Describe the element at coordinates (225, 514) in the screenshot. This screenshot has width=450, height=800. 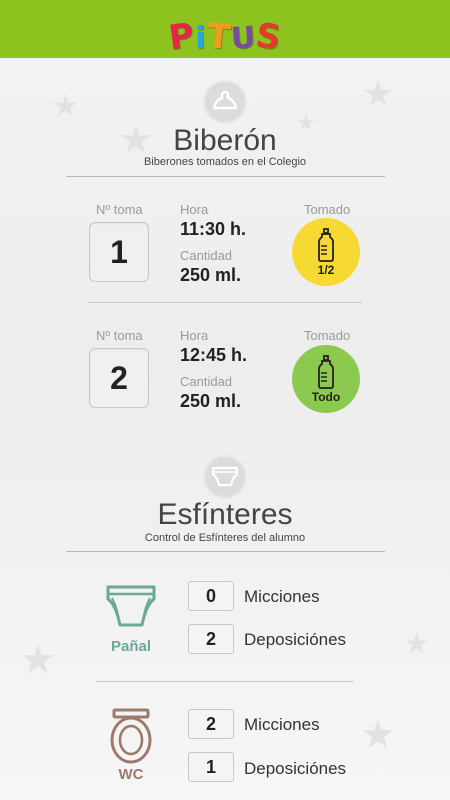
I see `section-title-sphincters: Esfínteres` at that location.